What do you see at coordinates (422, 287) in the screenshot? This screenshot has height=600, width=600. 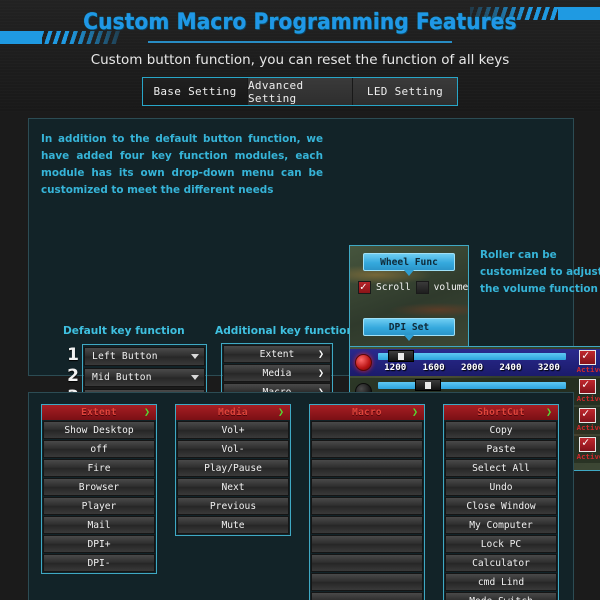 I see `checkbox-volume` at bounding box center [422, 287].